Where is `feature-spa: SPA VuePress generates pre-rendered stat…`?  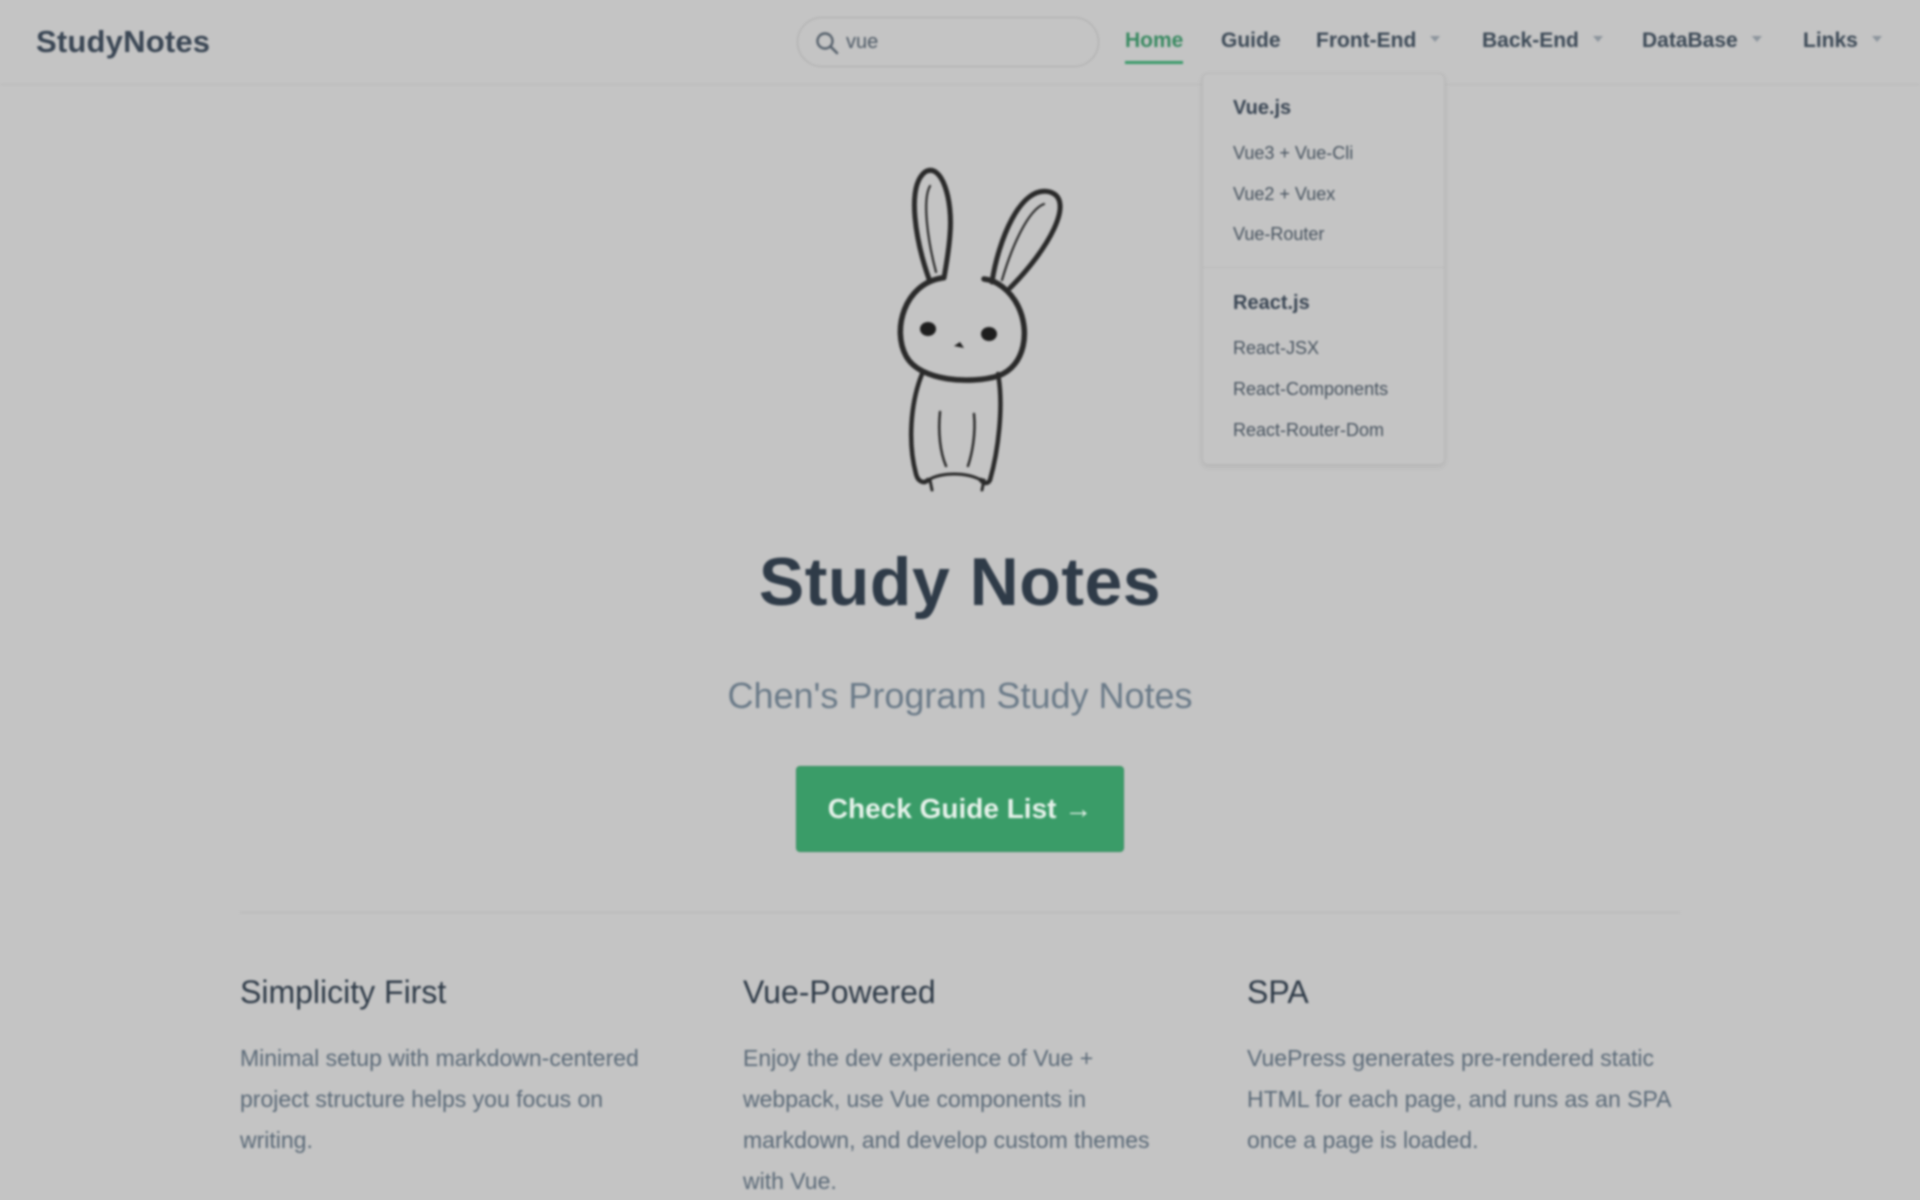
feature-spa: SPA VuePress generates pre-rendered stat… is located at coordinates (1467, 1065).